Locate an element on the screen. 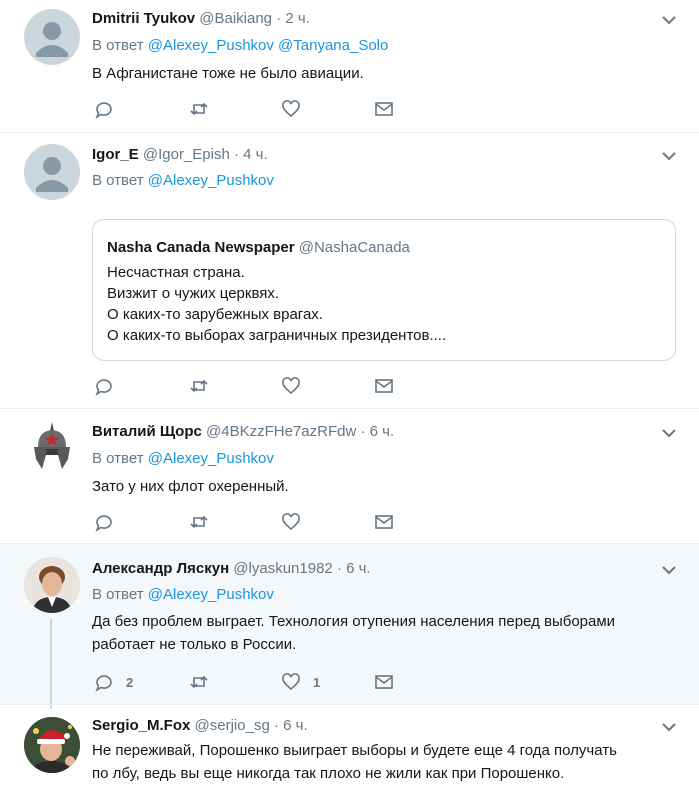 The width and height of the screenshot is (699, 797). author-handle: @4BKzzFHe7azRFdw is located at coordinates (281, 431).